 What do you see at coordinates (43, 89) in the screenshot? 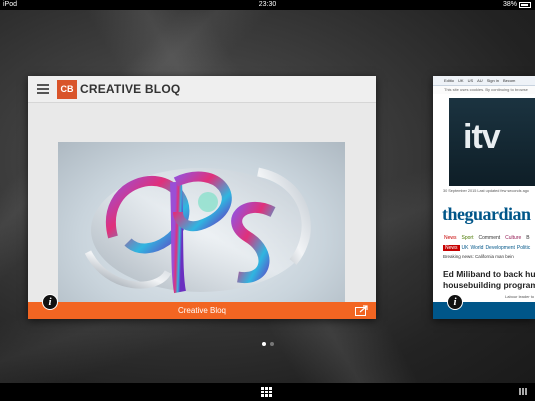
I see `menu-icon` at bounding box center [43, 89].